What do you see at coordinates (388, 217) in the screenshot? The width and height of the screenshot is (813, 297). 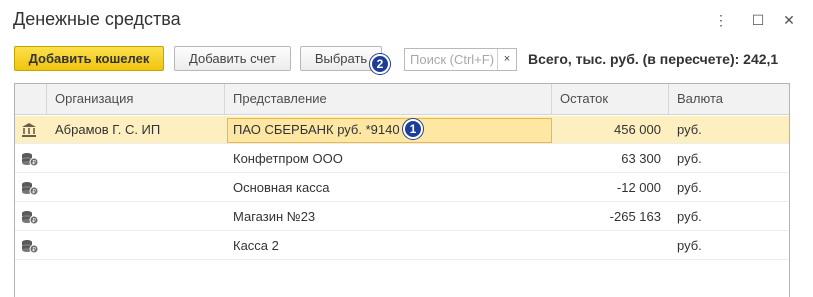 I see `cell-representation: Магазин №23` at bounding box center [388, 217].